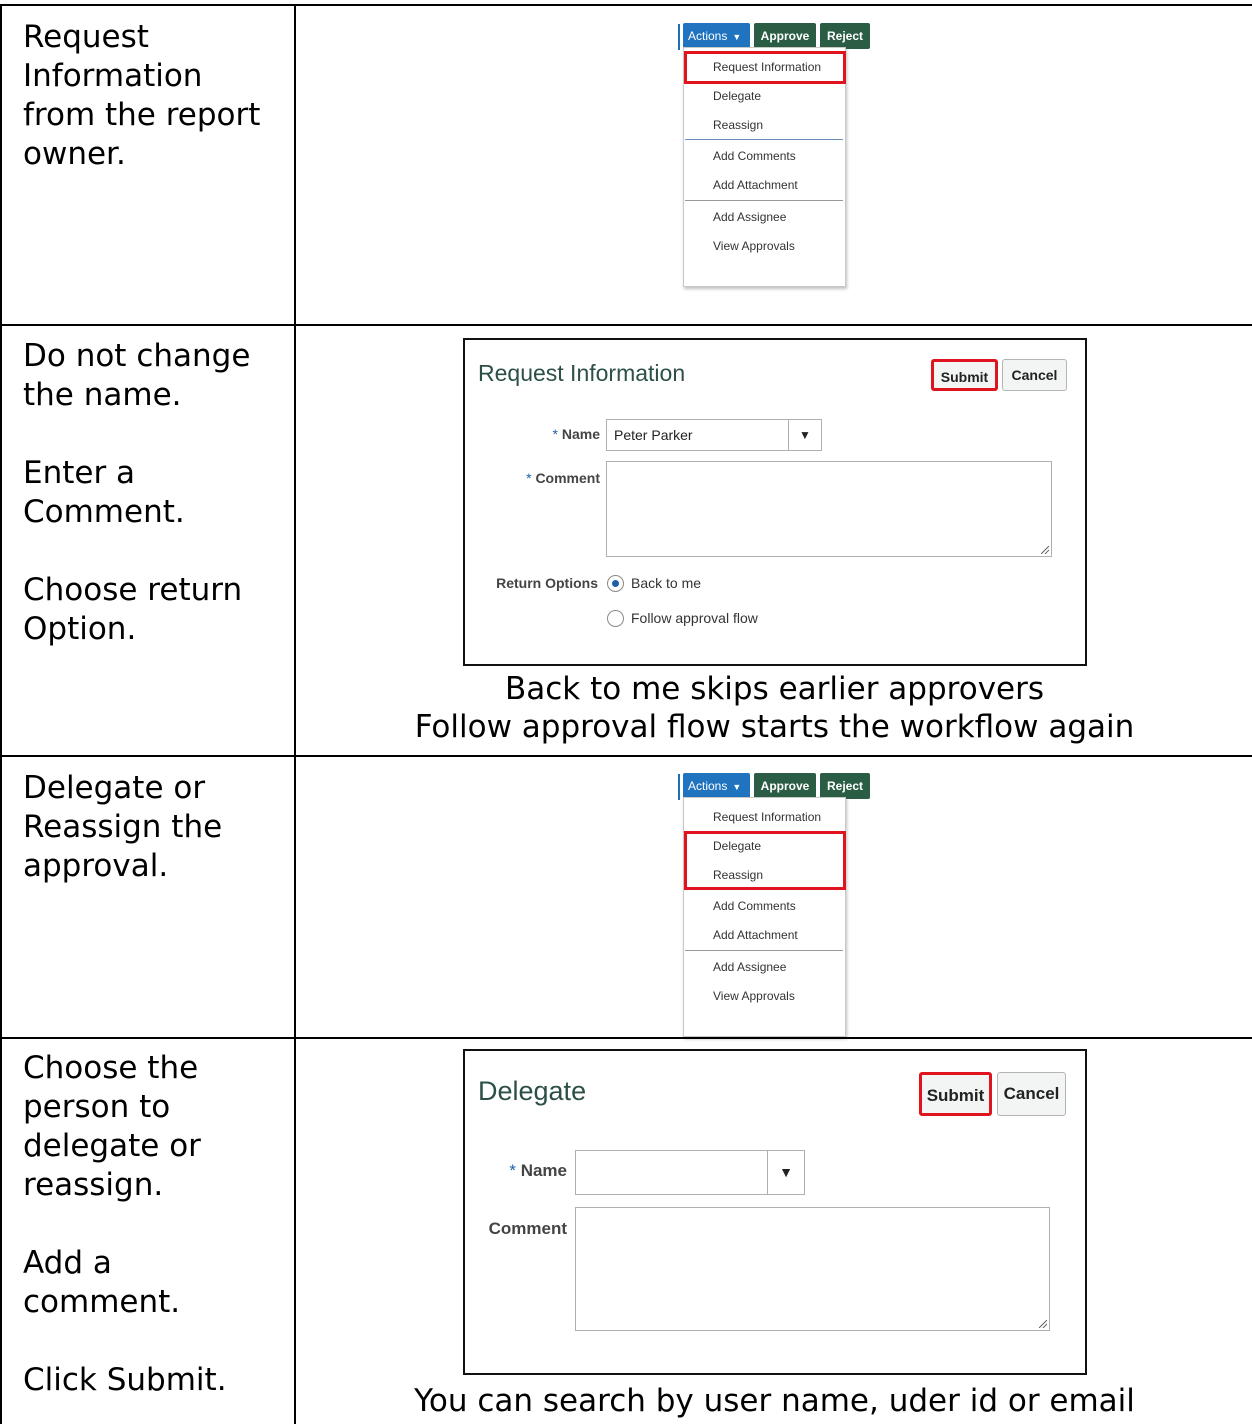  I want to click on back-to-me-radio, so click(615, 583).